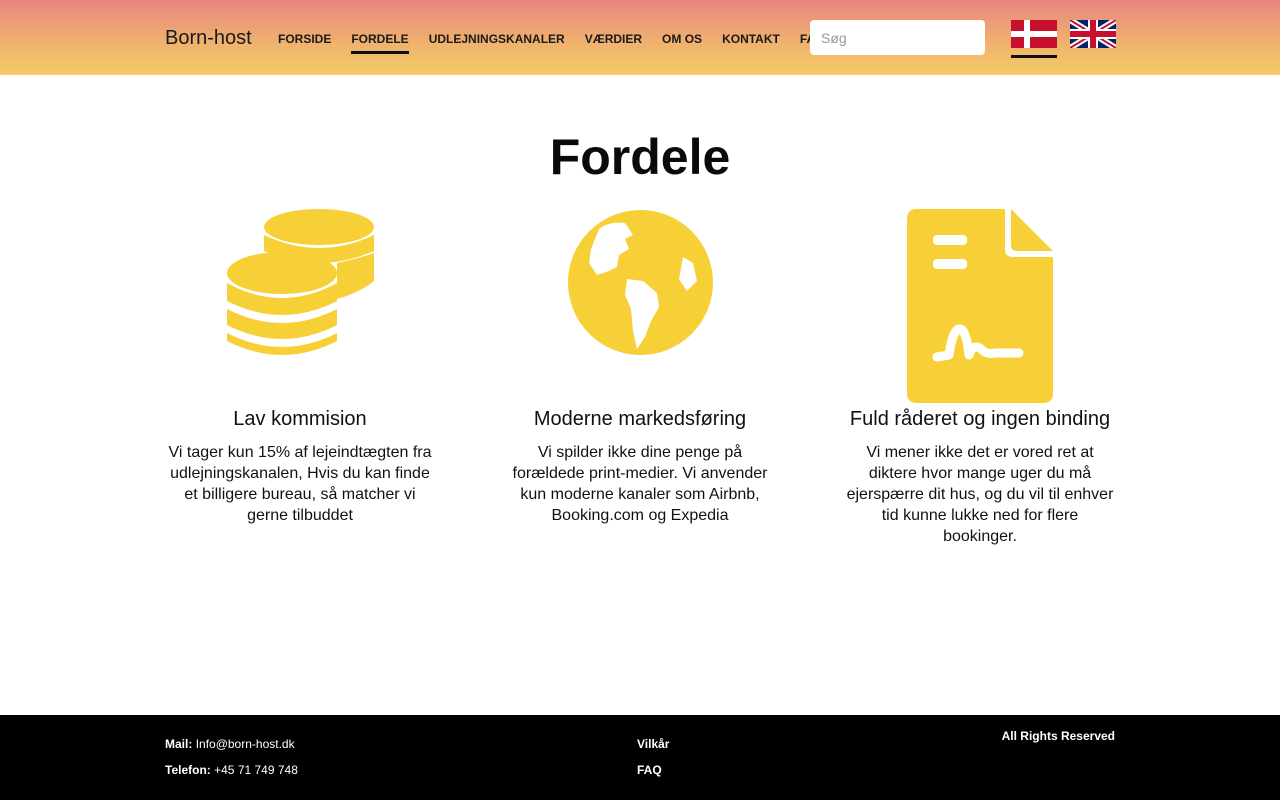 Image resolution: width=1280 pixels, height=800 pixels. Describe the element at coordinates (980, 419) in the screenshot. I see `feature-heading: Fuld råderet og ingen binding` at that location.